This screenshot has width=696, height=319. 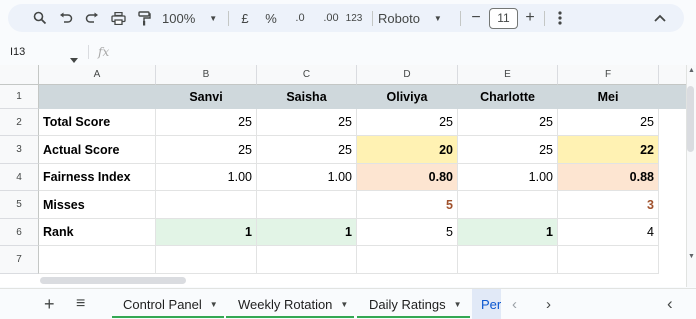 I want to click on cell-f6: 4, so click(x=608, y=232).